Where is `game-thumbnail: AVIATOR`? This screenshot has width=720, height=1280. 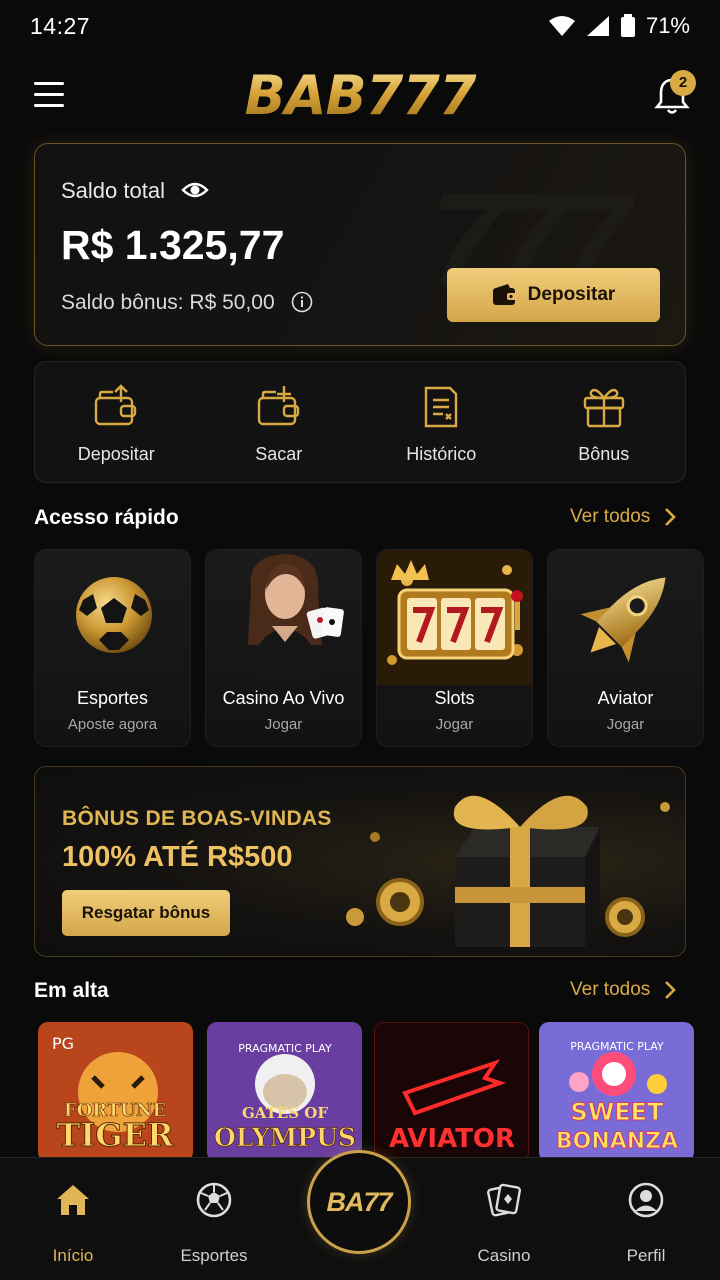
game-thumbnail: AVIATOR is located at coordinates (451, 1092).